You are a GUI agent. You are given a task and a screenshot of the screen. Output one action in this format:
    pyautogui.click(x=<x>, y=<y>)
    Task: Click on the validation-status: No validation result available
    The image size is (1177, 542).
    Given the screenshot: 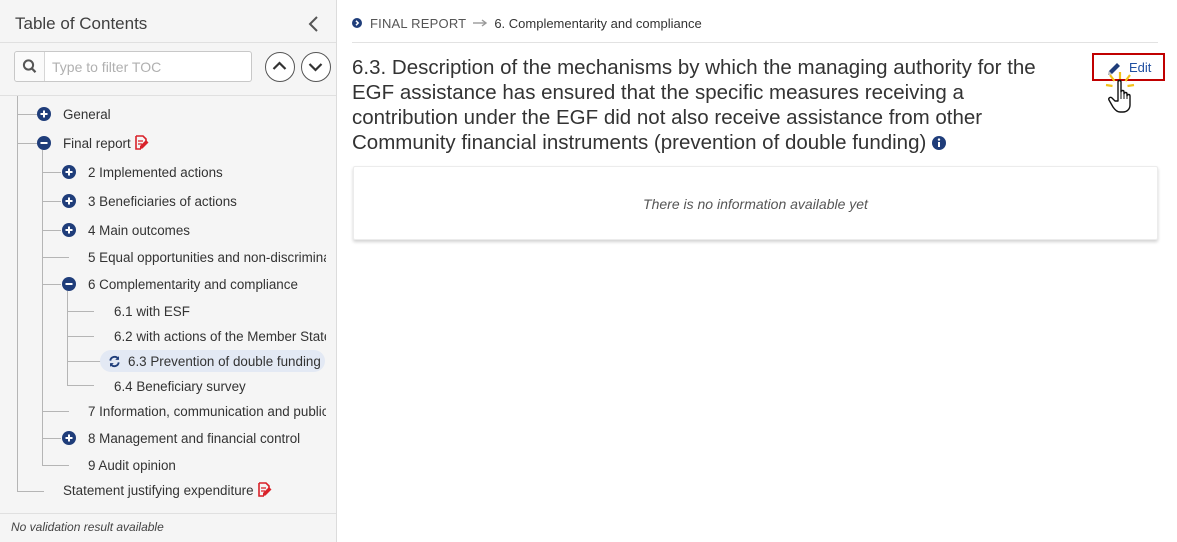 What is the action you would take?
    pyautogui.click(x=87, y=527)
    